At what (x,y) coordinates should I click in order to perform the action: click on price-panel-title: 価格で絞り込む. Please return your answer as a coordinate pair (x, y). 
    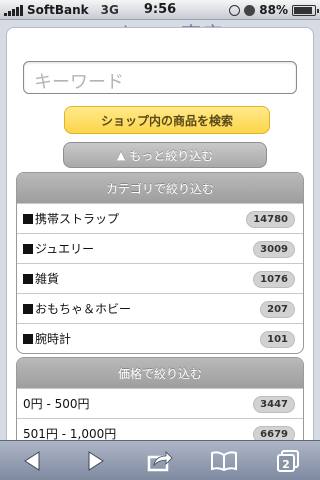
    Looking at the image, I should click on (160, 373).